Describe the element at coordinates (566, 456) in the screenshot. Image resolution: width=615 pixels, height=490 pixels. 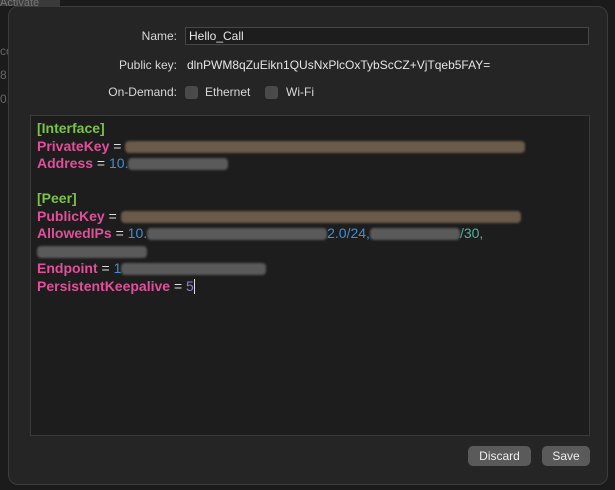
I see `save-button: Save` at that location.